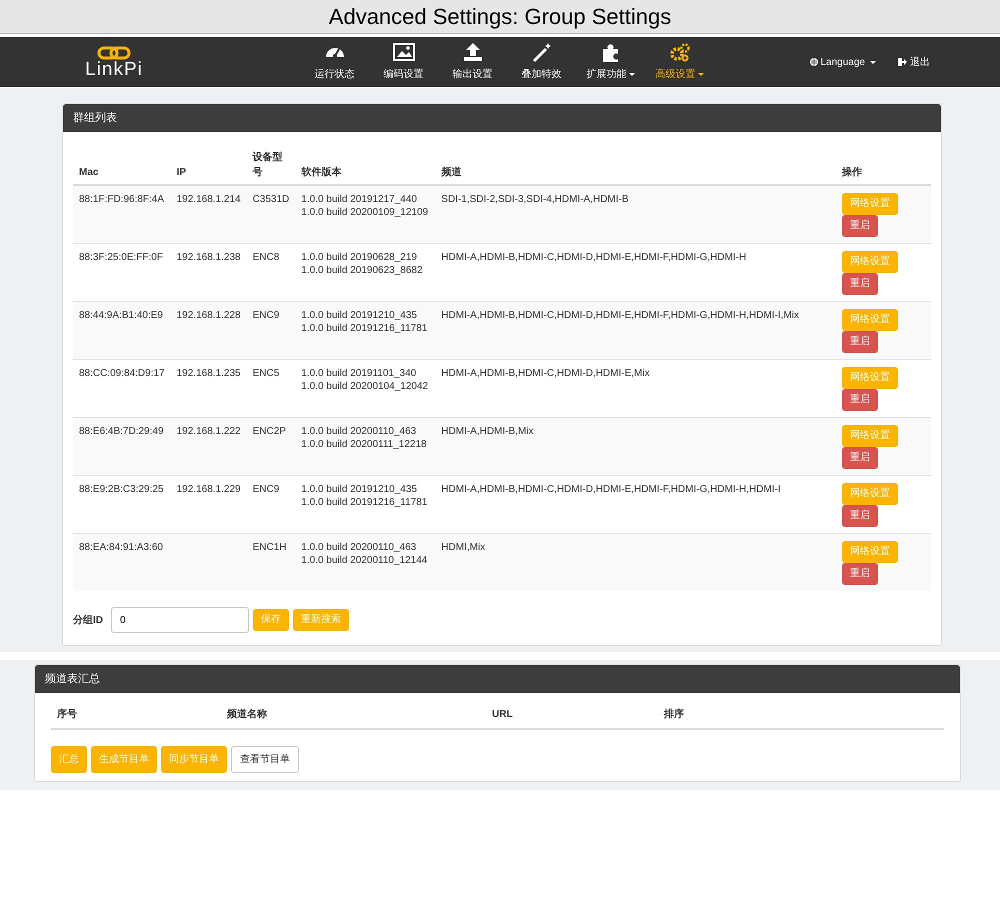  What do you see at coordinates (359, 373) in the screenshot?
I see `version-text: 1.0.0 build 20191101_340` at bounding box center [359, 373].